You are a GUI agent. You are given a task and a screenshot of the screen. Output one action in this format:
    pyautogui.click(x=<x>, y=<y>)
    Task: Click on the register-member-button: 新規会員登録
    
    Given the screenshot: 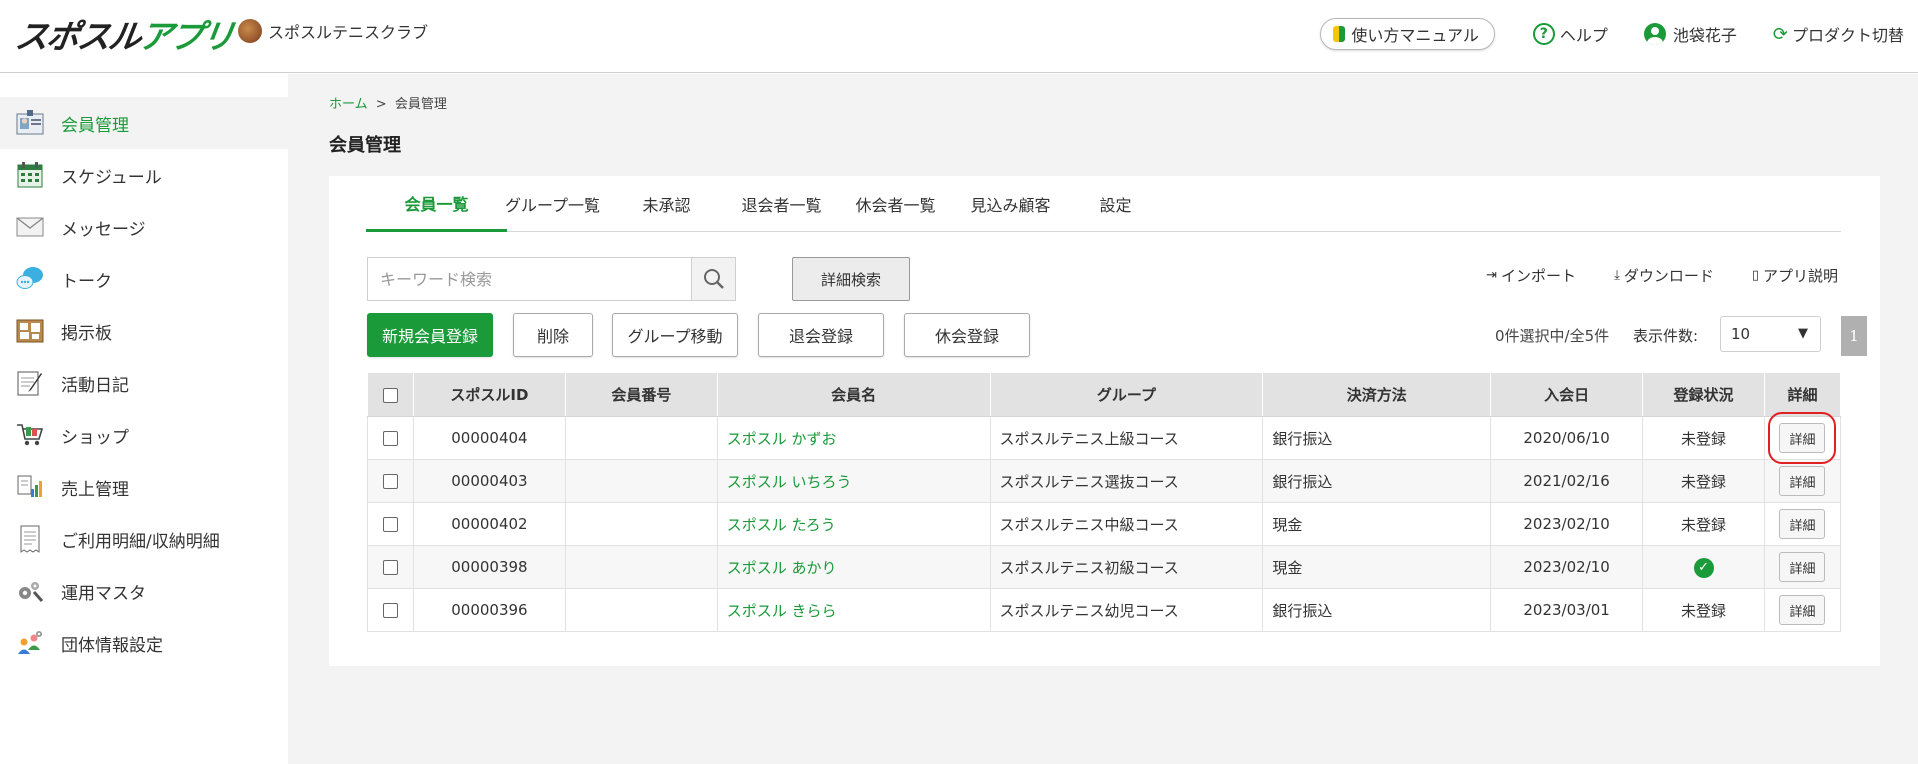 What is the action you would take?
    pyautogui.click(x=430, y=335)
    